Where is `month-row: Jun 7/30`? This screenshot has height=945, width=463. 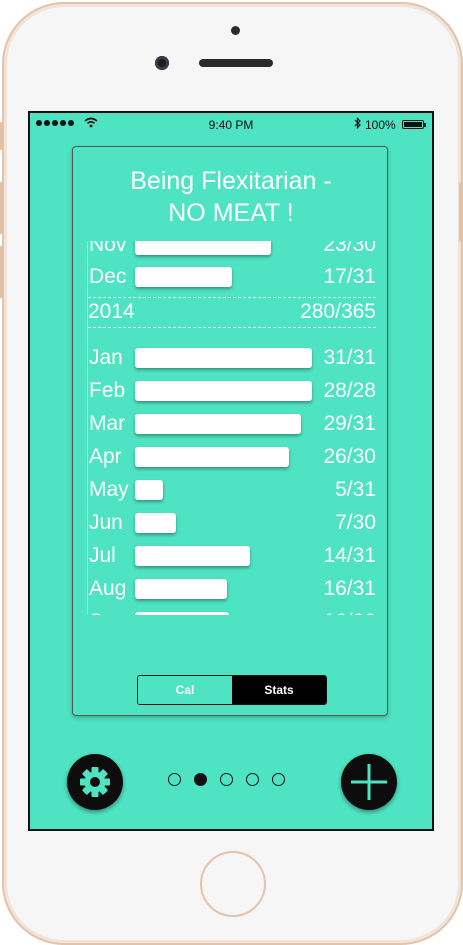
month-row: Jun 7/30 is located at coordinates (232, 524).